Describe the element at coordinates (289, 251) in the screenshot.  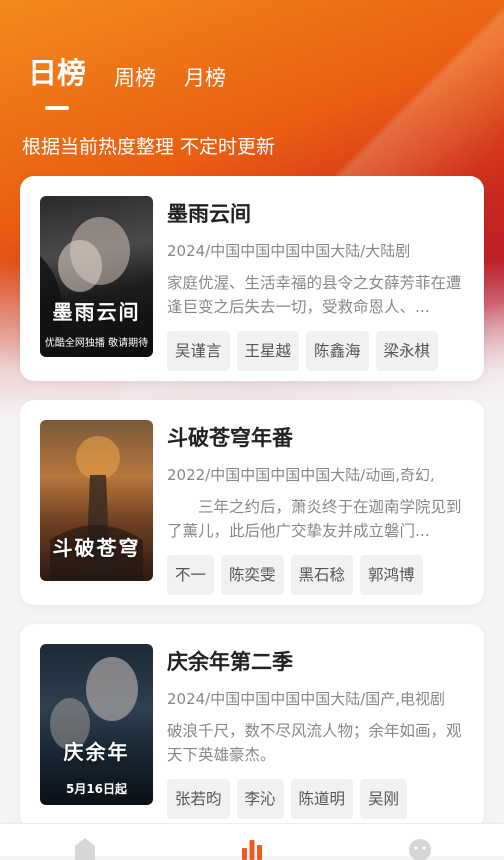
I see `show-meta: 2024/中国中国中国中国大陆/大陆剧` at that location.